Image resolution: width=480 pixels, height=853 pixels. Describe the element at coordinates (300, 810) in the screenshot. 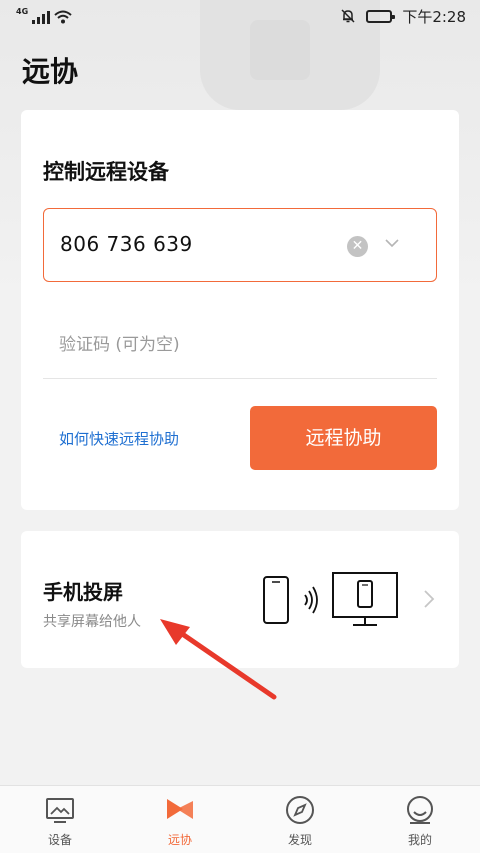

I see `compass-icon` at that location.